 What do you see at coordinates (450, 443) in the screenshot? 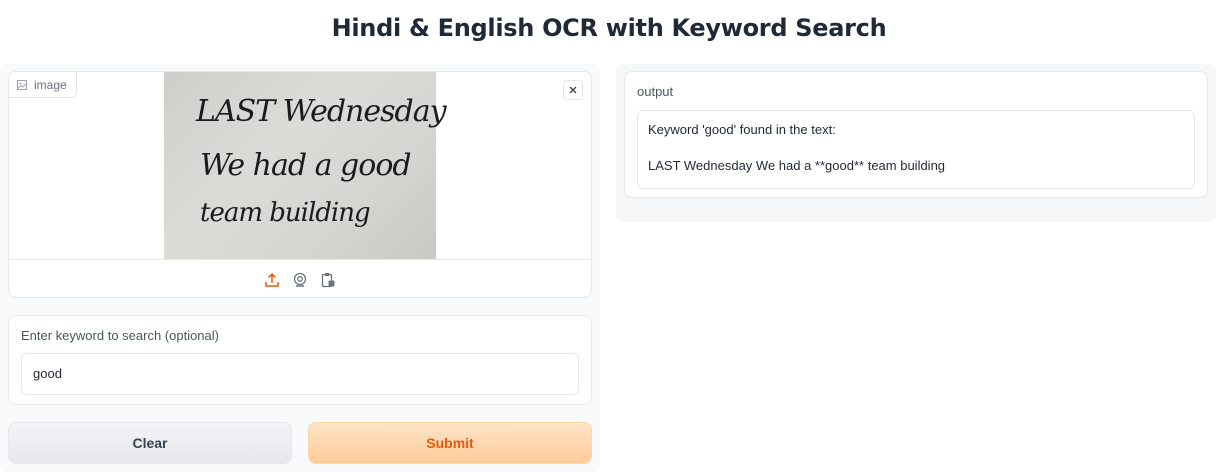
I see `submit-button: Submit` at bounding box center [450, 443].